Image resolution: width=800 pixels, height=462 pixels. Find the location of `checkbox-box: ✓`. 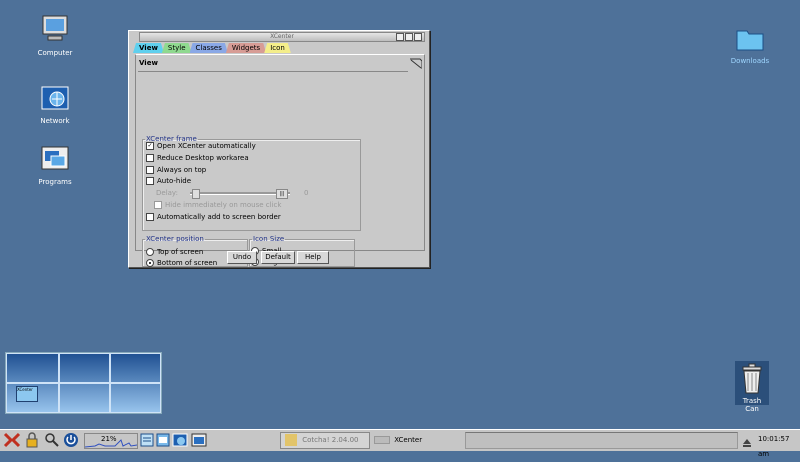

checkbox-box: ✓ is located at coordinates (150, 146).